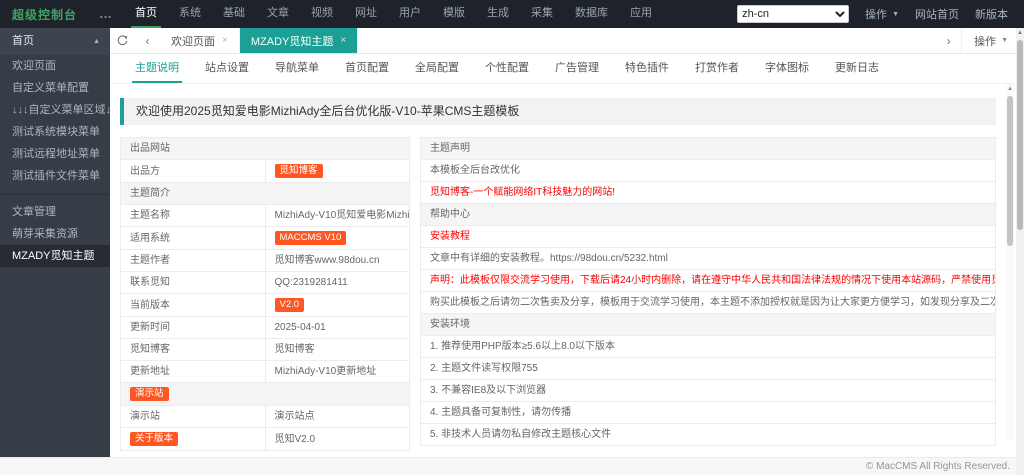 This screenshot has height=475, width=1024. What do you see at coordinates (498, 14) in the screenshot?
I see `top-nav-item-9: 生成` at bounding box center [498, 14].